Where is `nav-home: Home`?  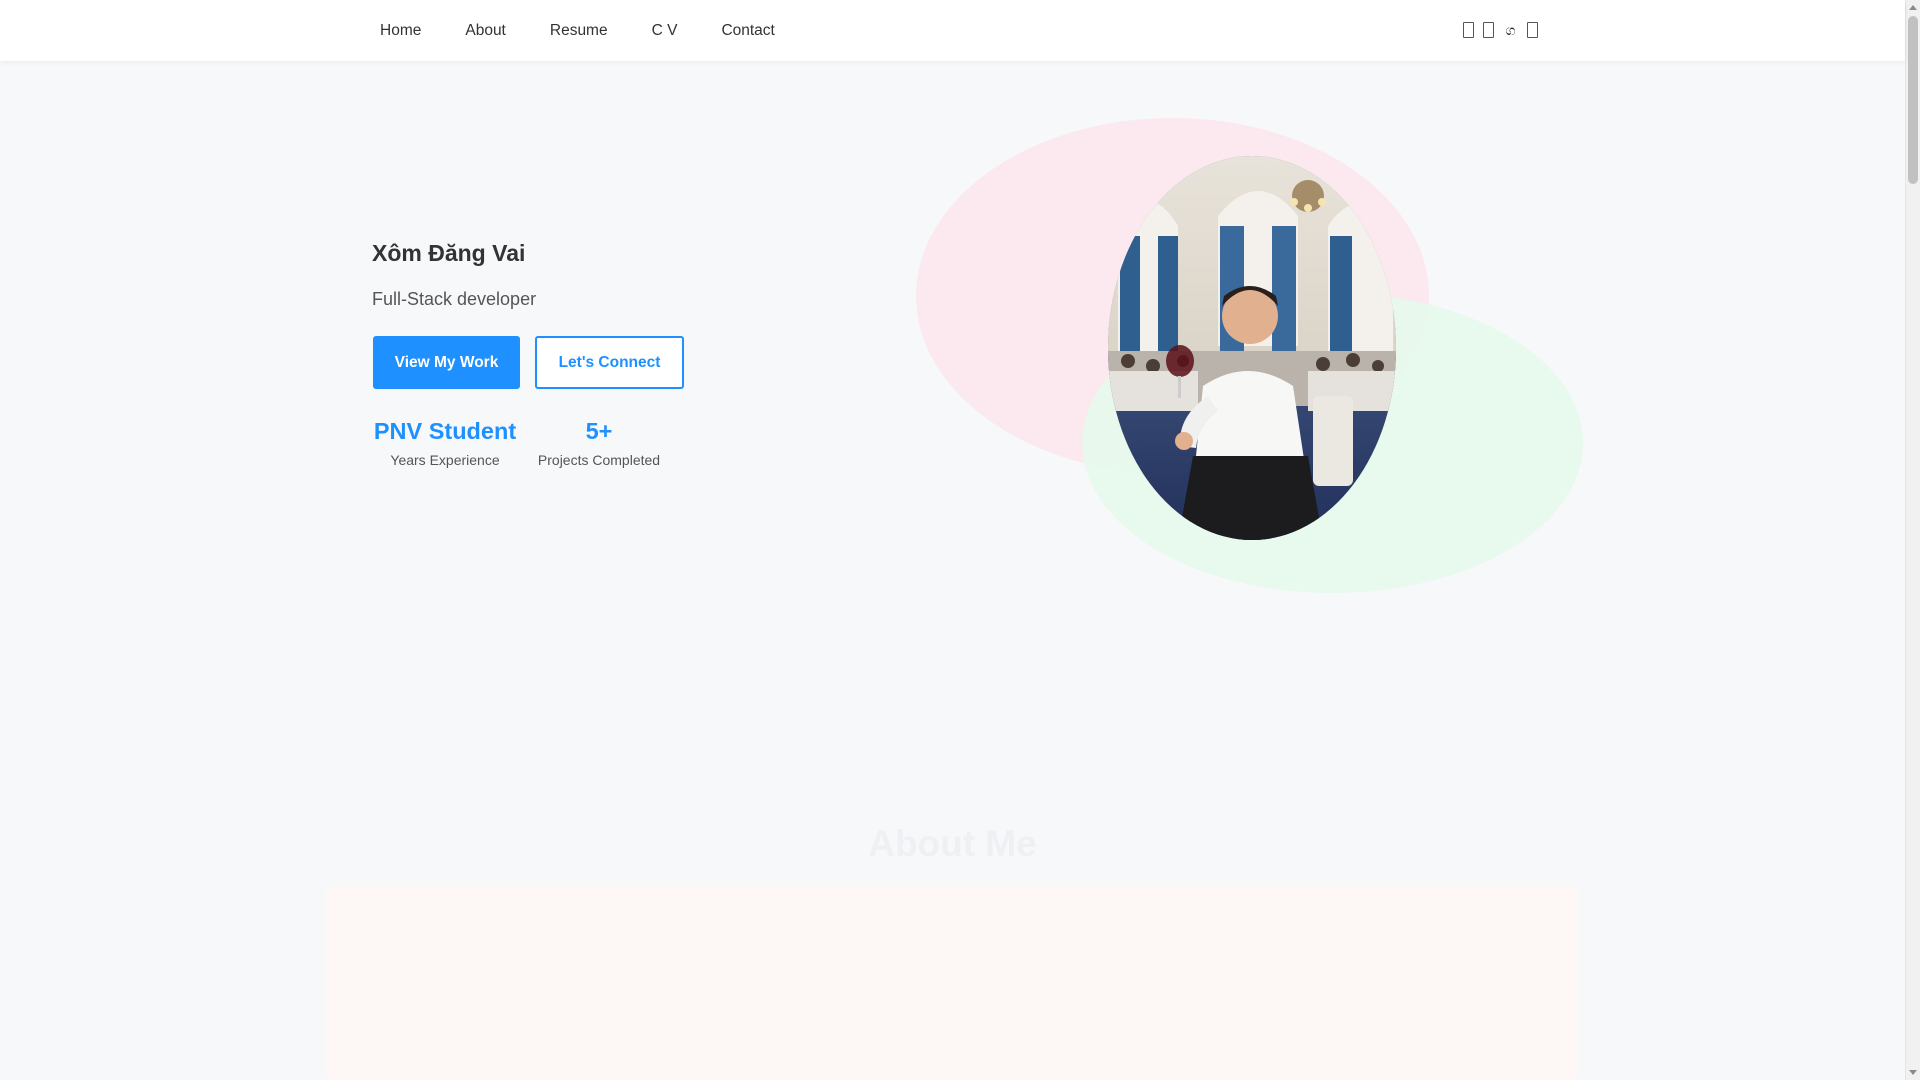 nav-home: Home is located at coordinates (400, 30).